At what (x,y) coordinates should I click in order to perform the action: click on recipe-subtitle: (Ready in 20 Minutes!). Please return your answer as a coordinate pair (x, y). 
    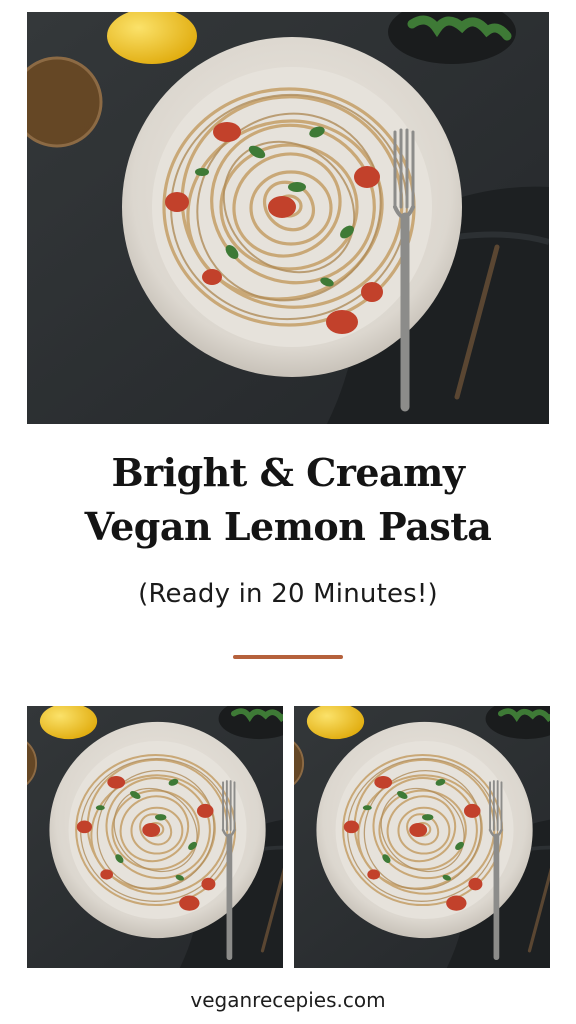
    Looking at the image, I should click on (288, 594).